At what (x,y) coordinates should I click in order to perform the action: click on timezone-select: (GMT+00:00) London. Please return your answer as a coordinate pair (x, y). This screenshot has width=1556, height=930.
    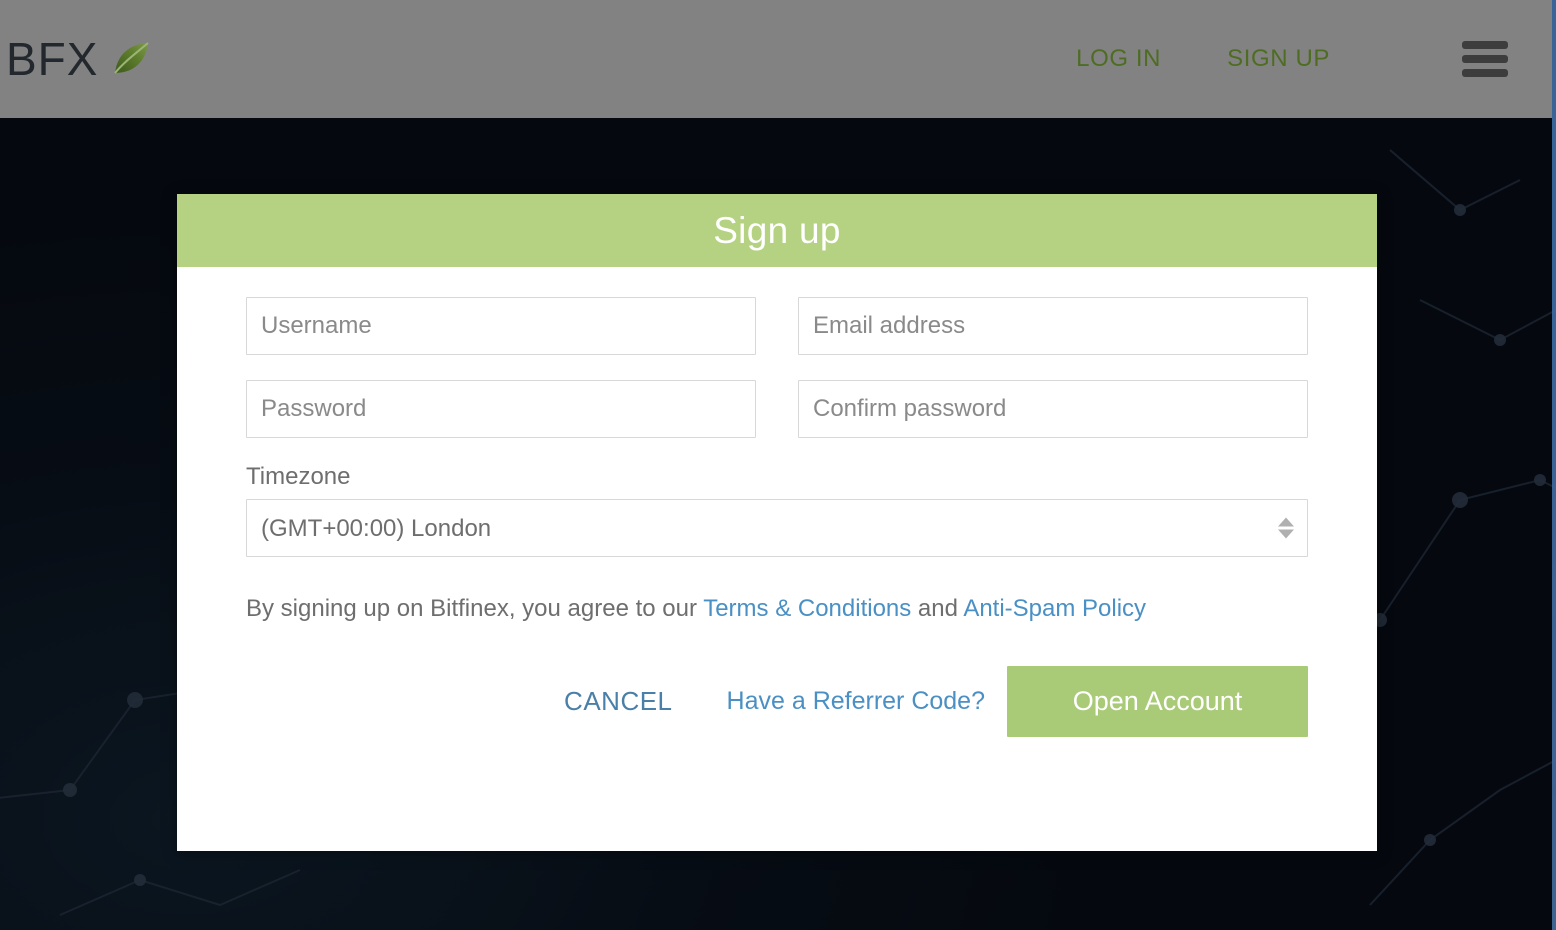
    Looking at the image, I should click on (777, 528).